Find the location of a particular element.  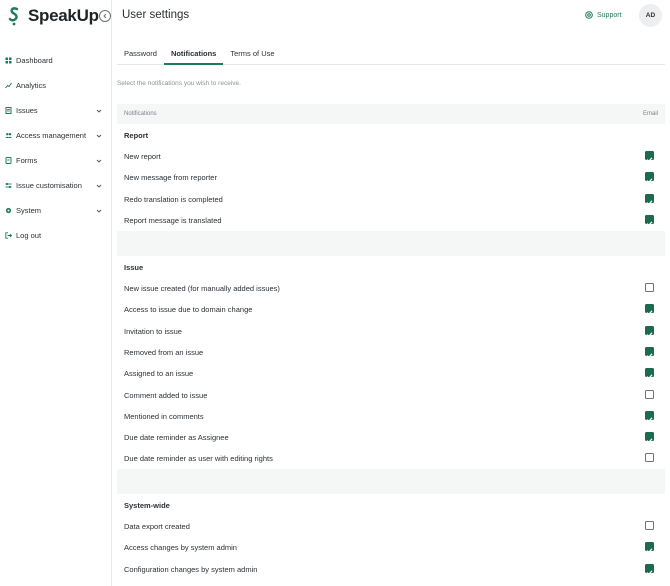

notification-label: Invitation to issue is located at coordinates (153, 331).